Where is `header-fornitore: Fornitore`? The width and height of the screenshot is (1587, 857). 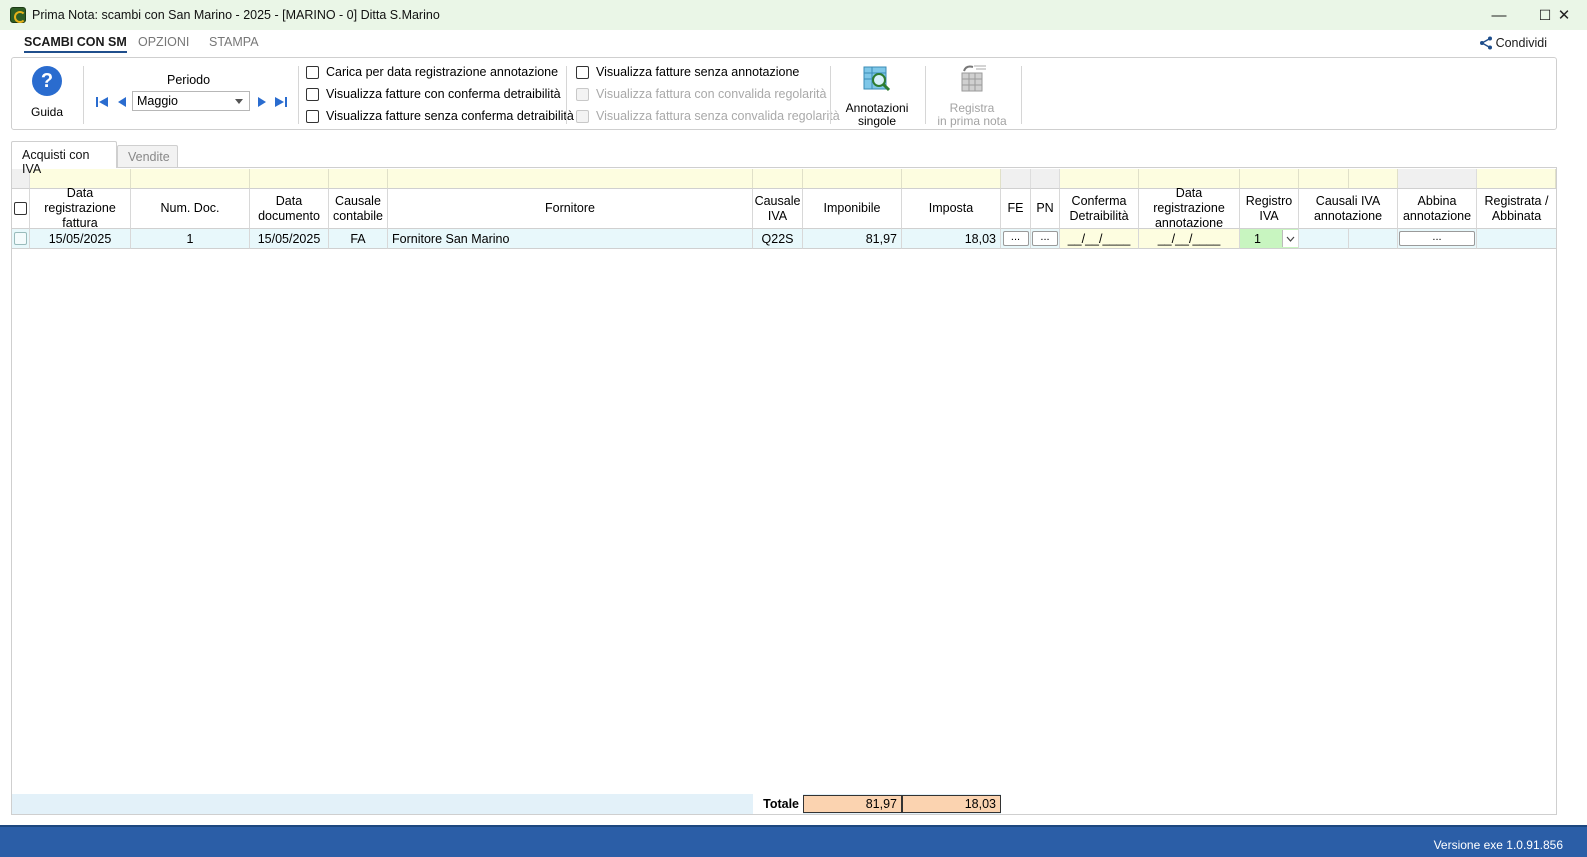 header-fornitore: Fornitore is located at coordinates (570, 208).